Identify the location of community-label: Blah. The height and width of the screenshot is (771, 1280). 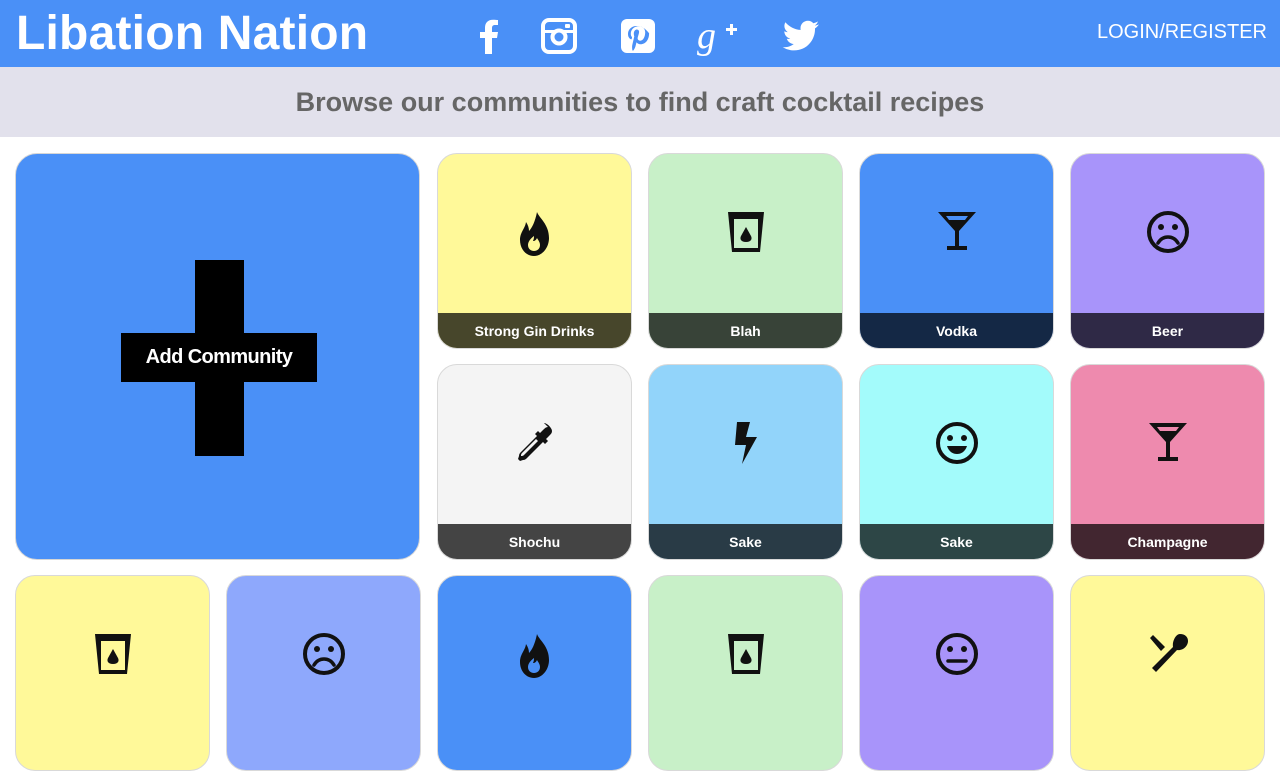
(745, 330).